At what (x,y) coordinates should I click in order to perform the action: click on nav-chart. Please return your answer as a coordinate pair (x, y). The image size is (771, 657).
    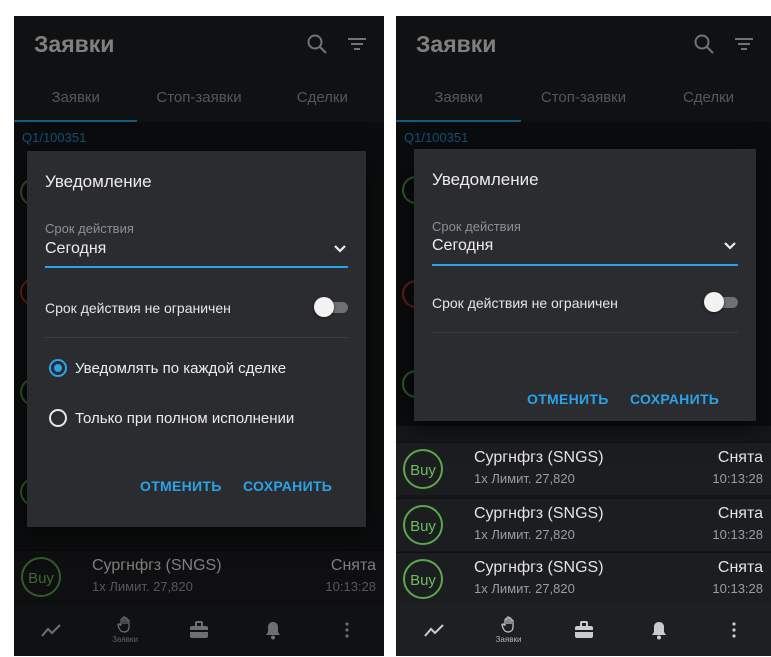
    Looking at the image, I should click on (433, 630).